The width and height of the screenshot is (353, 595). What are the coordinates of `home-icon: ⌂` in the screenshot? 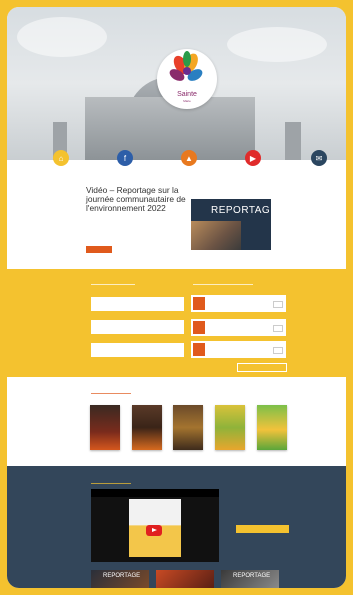 It's located at (61, 158).